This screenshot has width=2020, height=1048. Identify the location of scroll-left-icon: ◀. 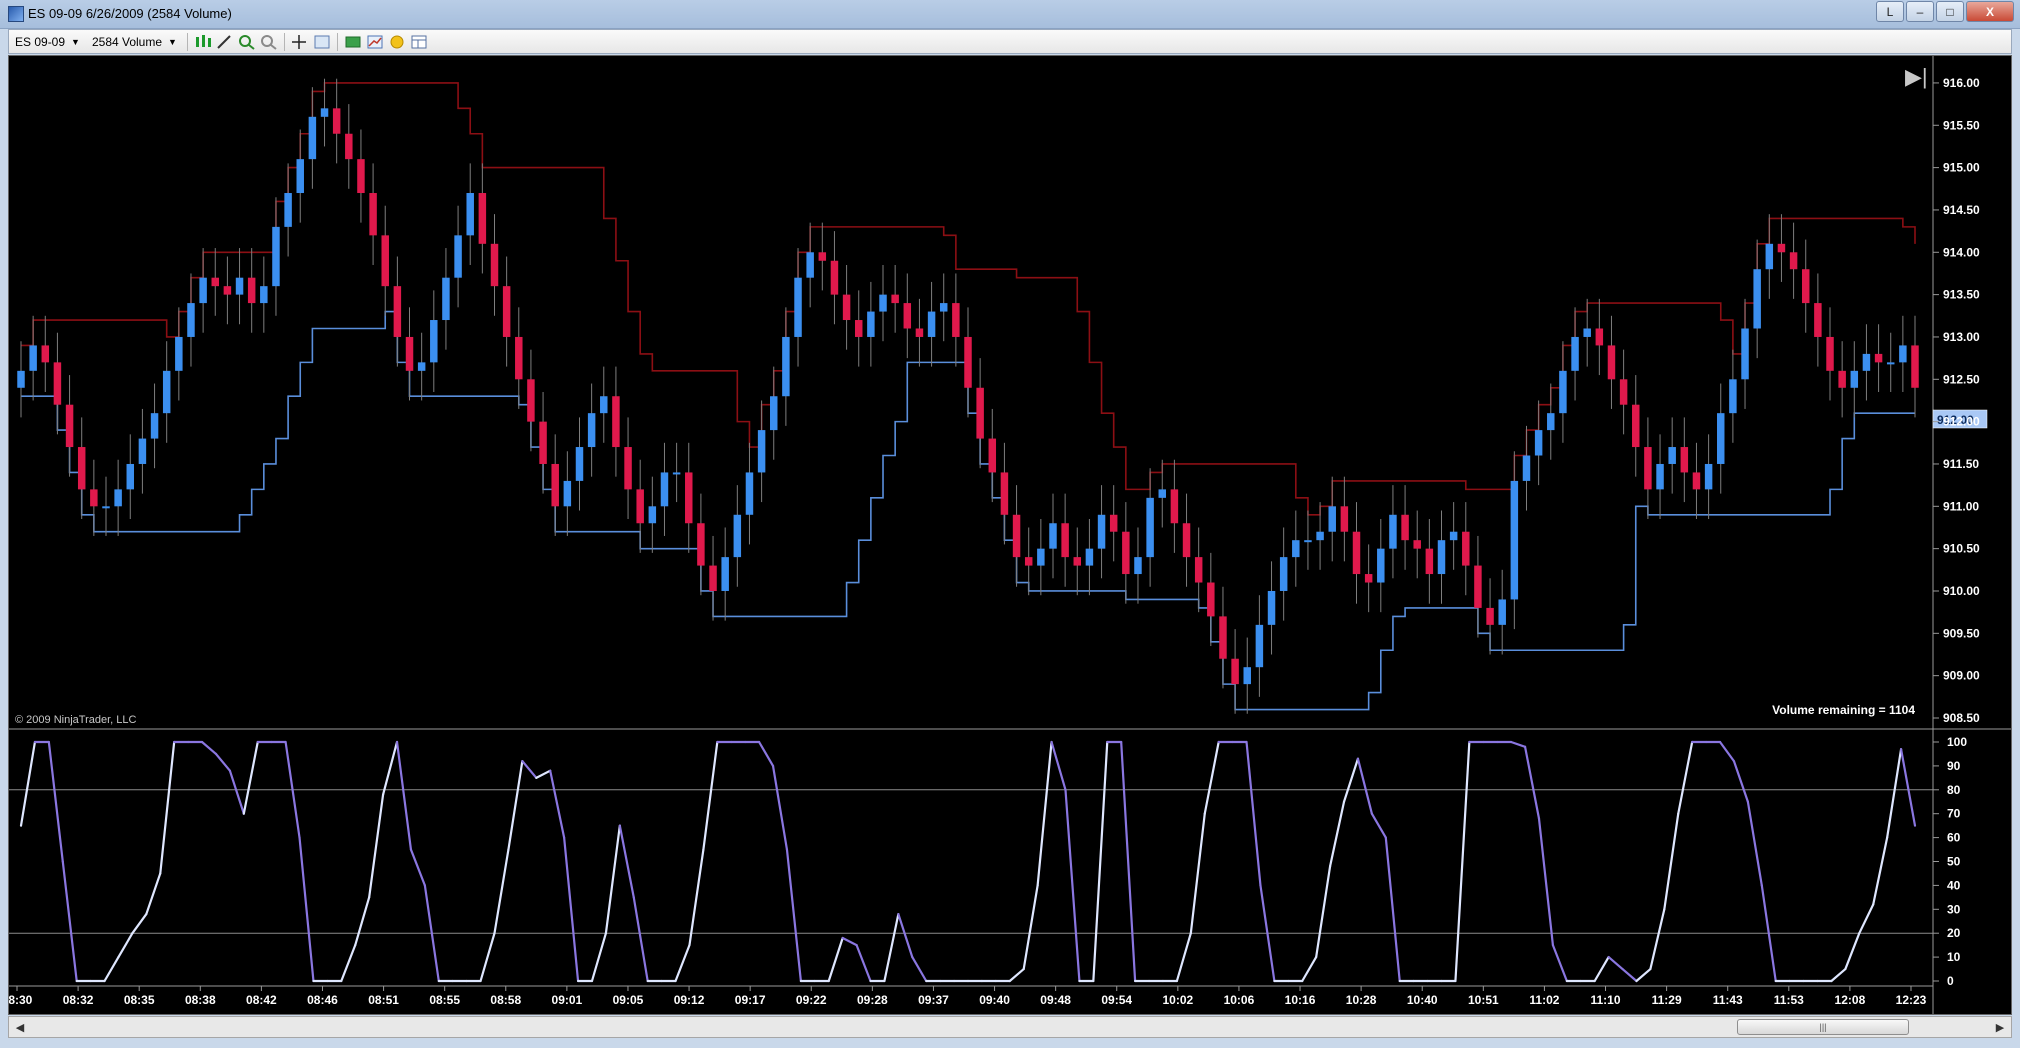
(20, 1027).